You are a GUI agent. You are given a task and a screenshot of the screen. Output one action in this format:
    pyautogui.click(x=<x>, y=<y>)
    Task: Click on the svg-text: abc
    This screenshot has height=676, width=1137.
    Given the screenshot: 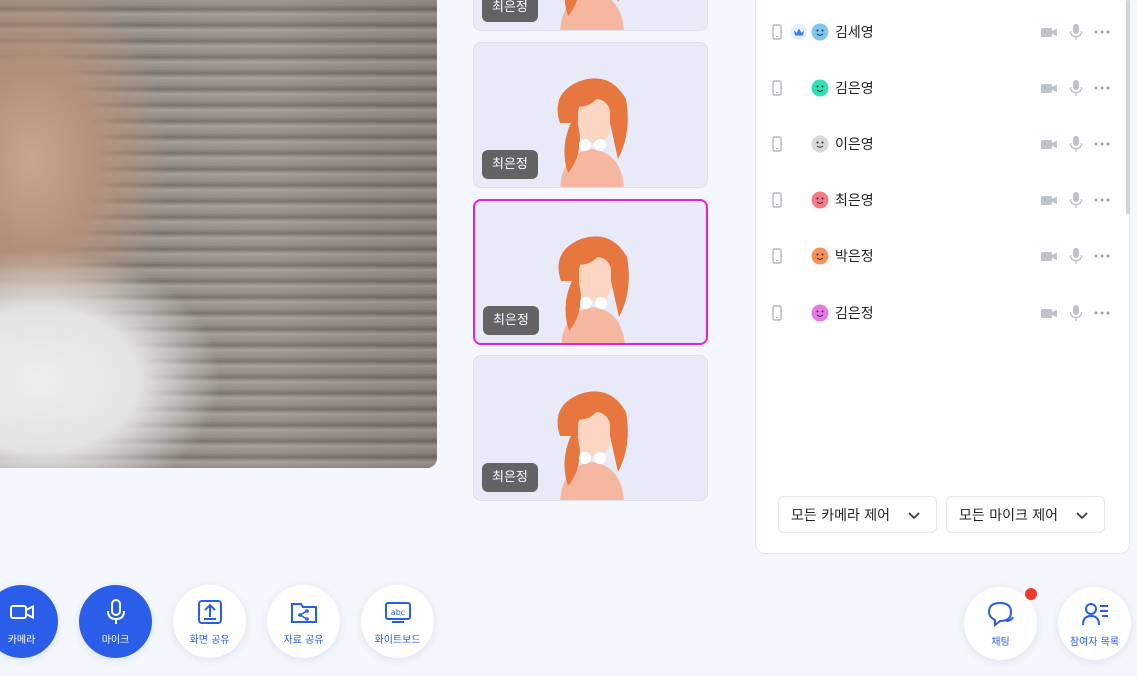 What is the action you would take?
    pyautogui.click(x=397, y=612)
    